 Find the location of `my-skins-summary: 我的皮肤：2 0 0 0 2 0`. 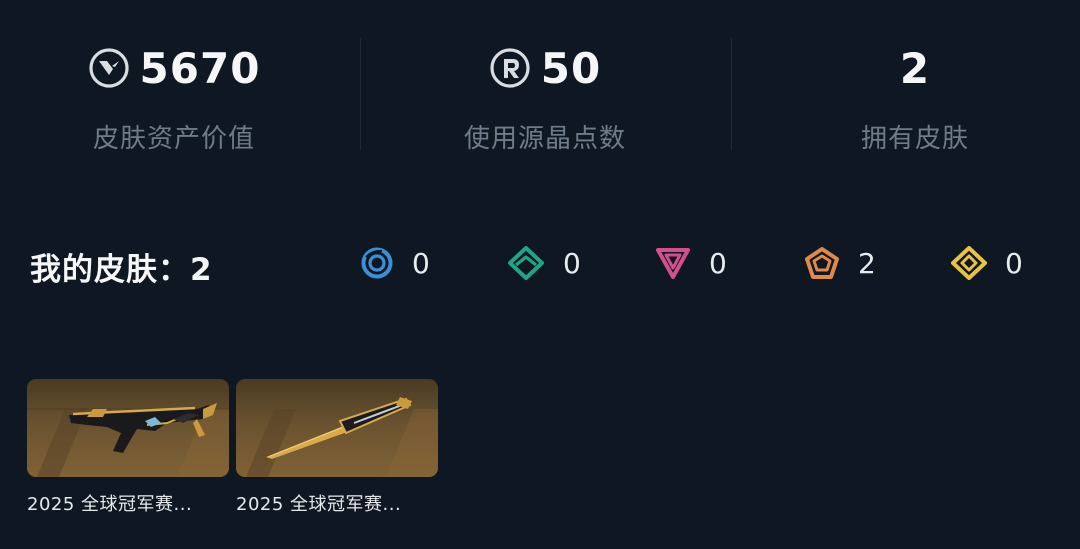

my-skins-summary: 我的皮肤：2 0 0 0 2 0 is located at coordinates (540, 267).